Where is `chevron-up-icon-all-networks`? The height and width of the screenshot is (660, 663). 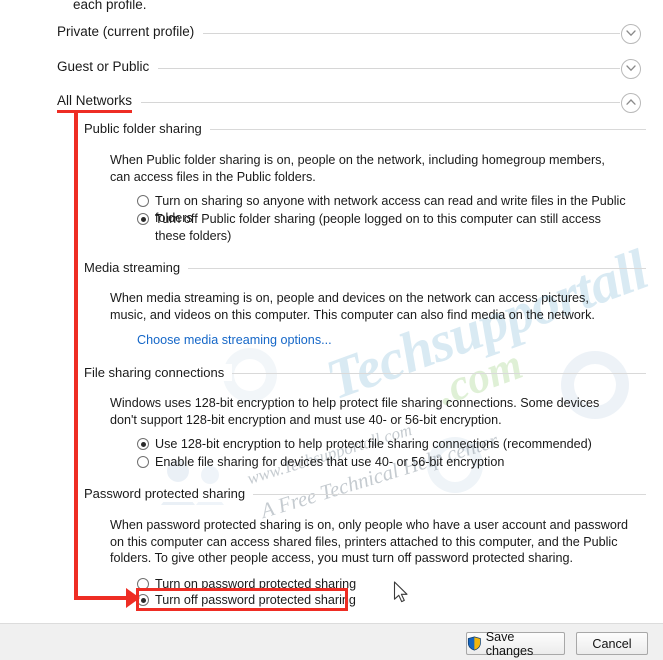
chevron-up-icon-all-networks is located at coordinates (631, 103).